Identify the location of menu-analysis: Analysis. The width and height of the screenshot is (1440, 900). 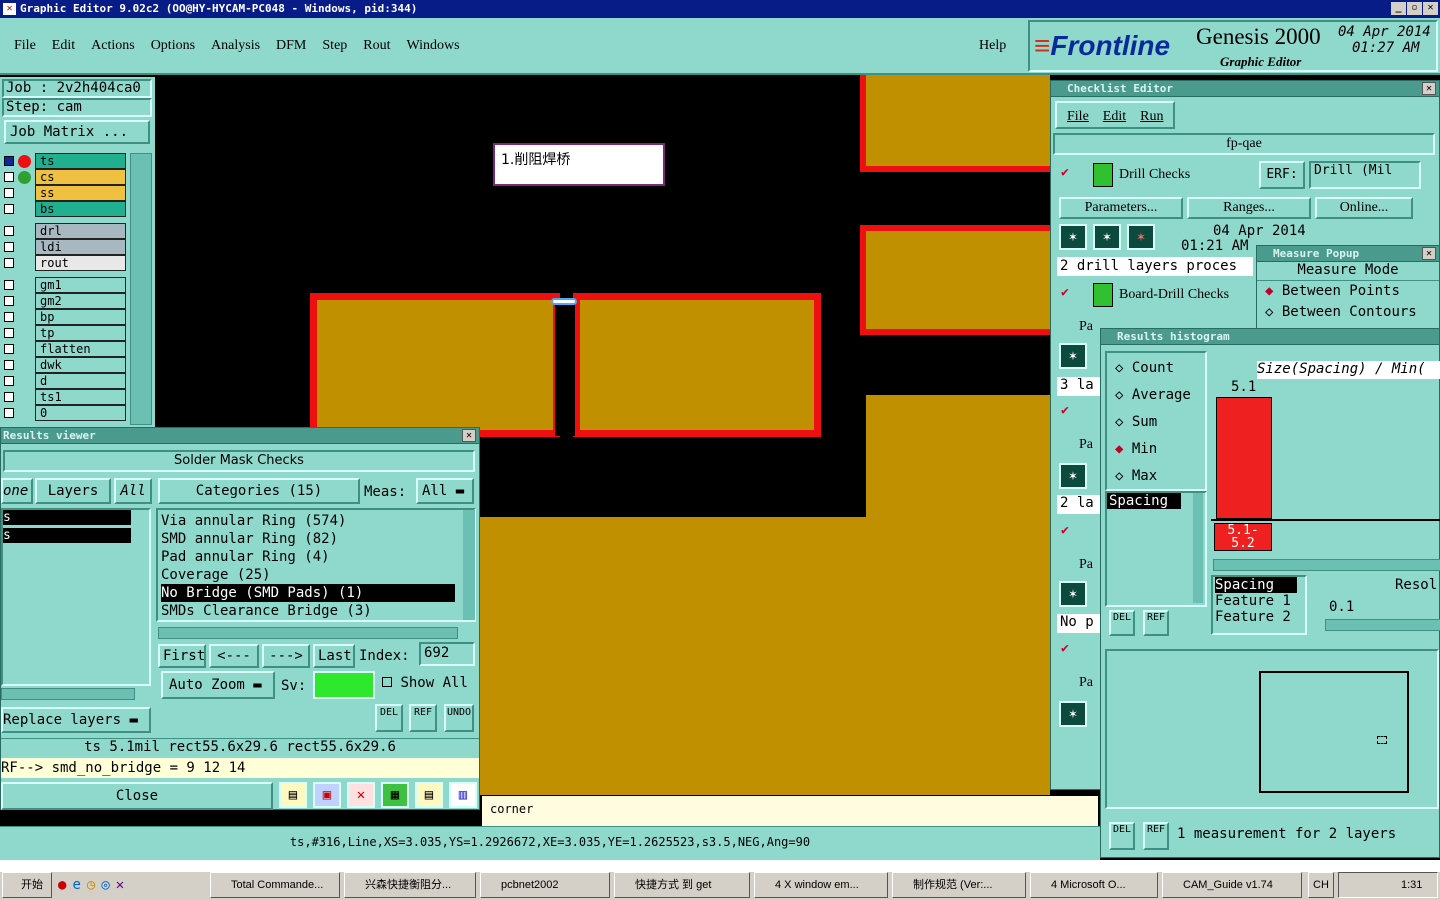
(235, 46).